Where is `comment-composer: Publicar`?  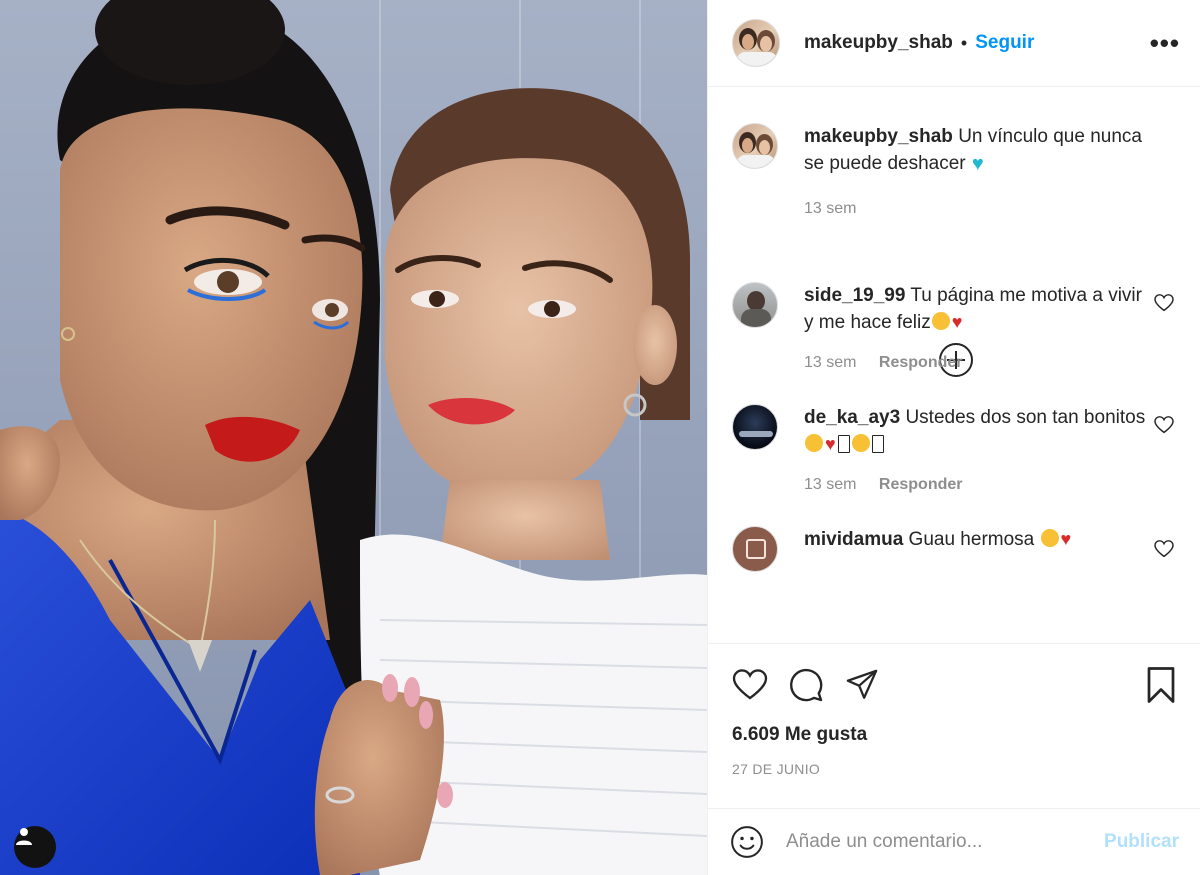 comment-composer: Publicar is located at coordinates (954, 841).